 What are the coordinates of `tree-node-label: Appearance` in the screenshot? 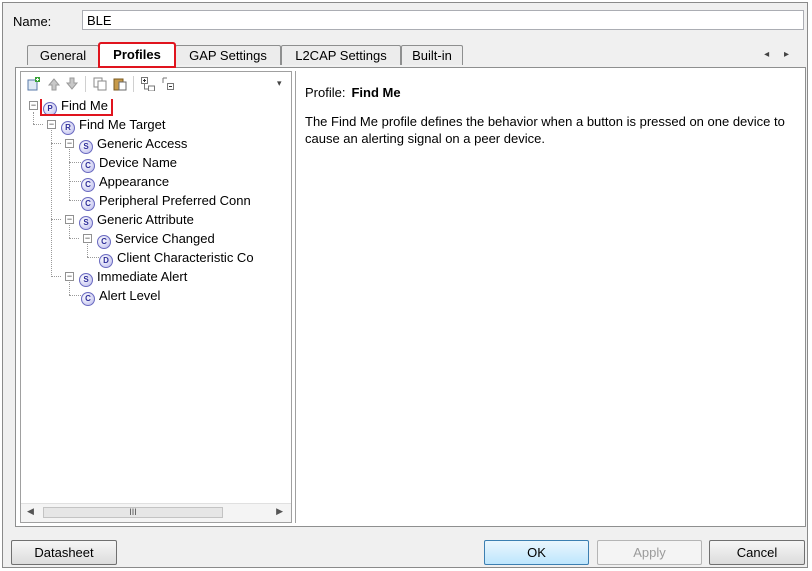 It's located at (134, 181).